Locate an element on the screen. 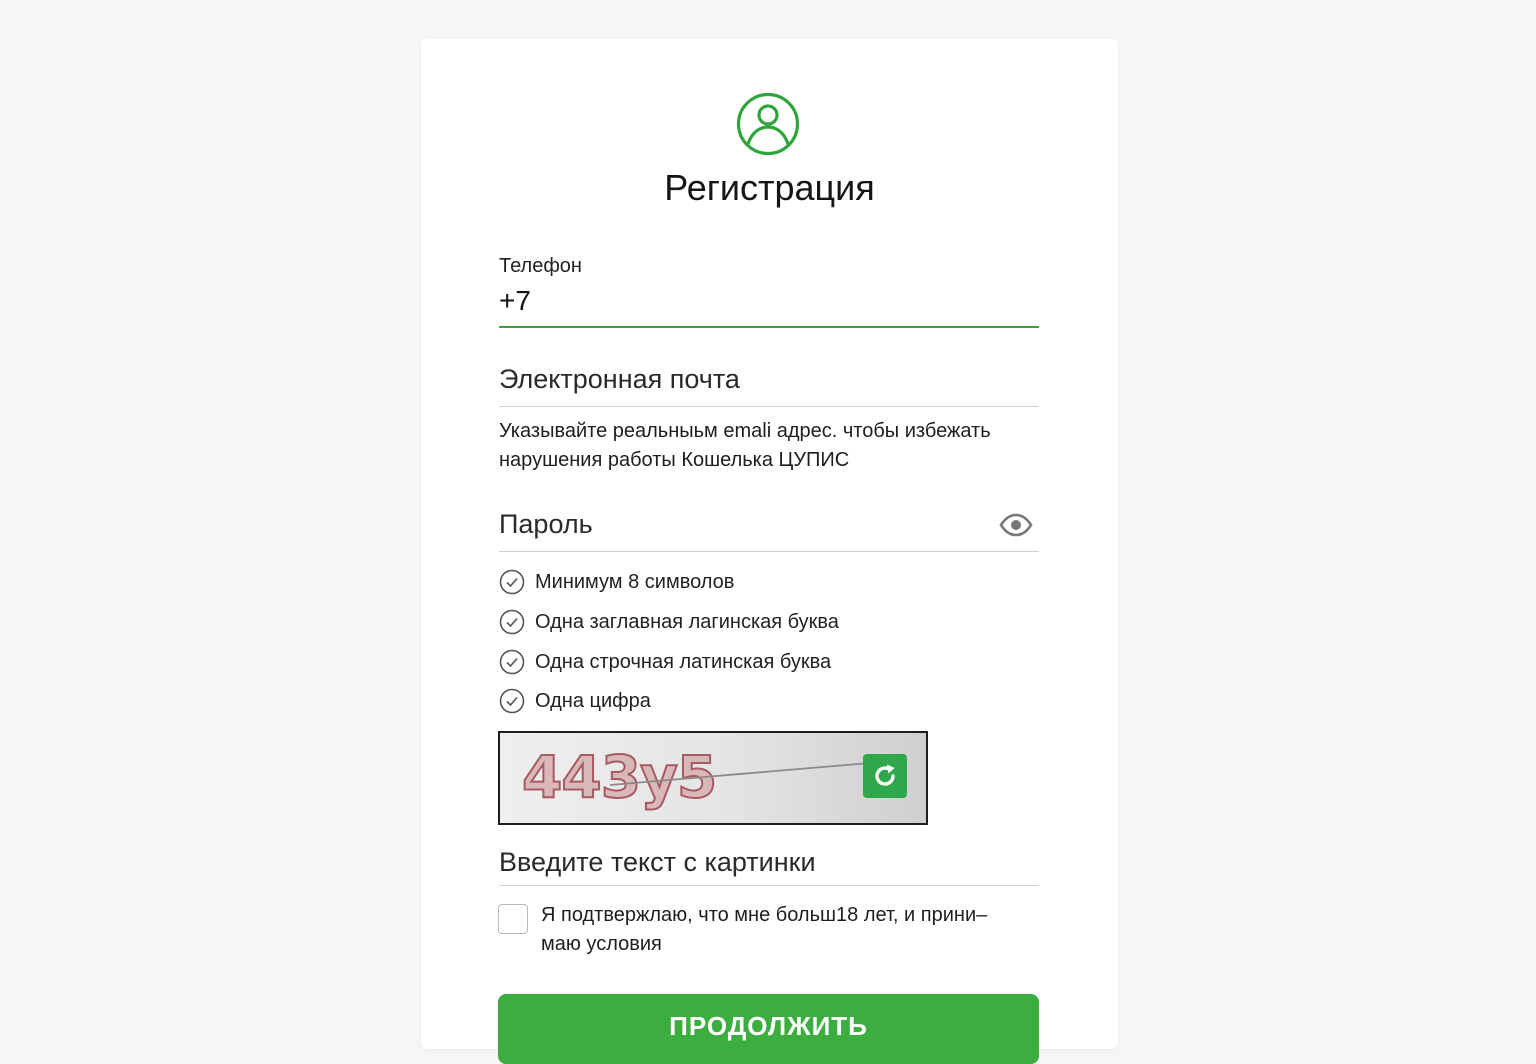 This screenshot has width=1536, height=1064. captcha-underline is located at coordinates (769, 885).